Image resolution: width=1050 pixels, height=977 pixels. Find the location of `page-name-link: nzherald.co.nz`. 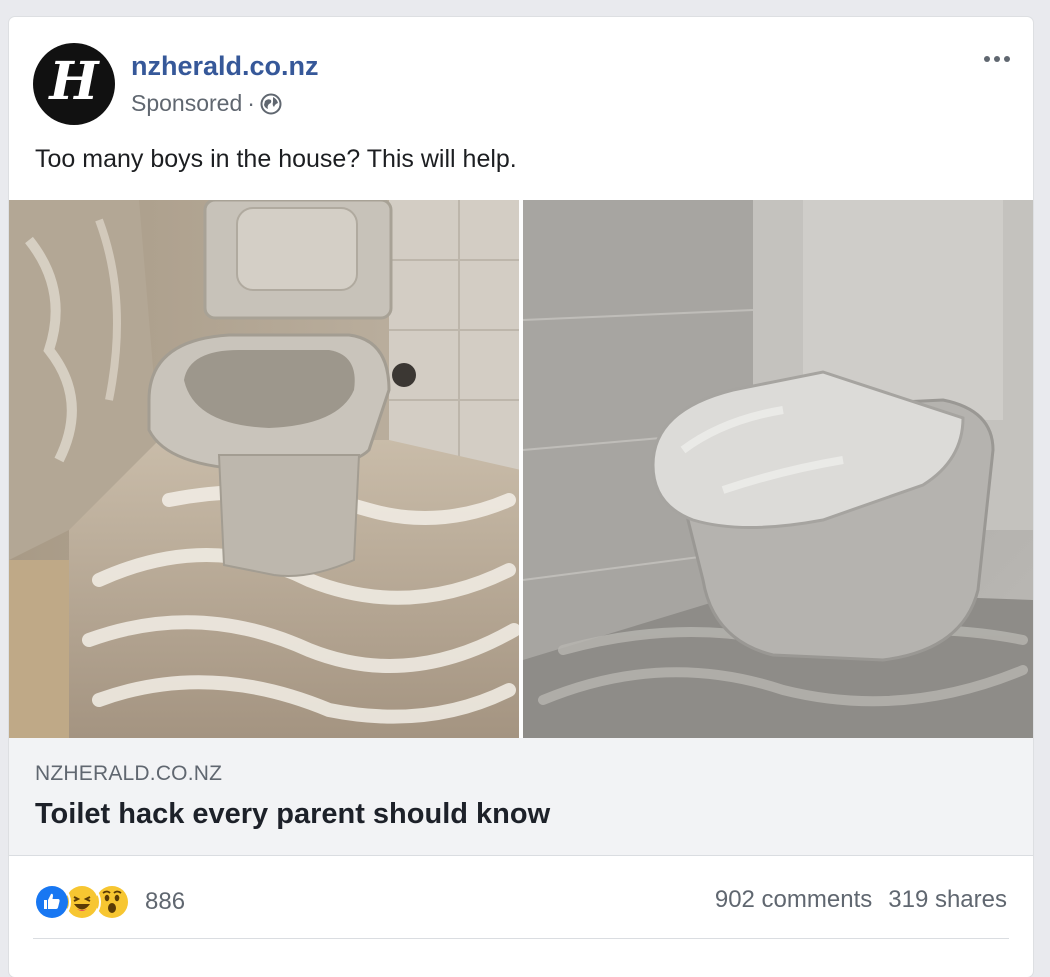

page-name-link: nzherald.co.nz is located at coordinates (225, 66).